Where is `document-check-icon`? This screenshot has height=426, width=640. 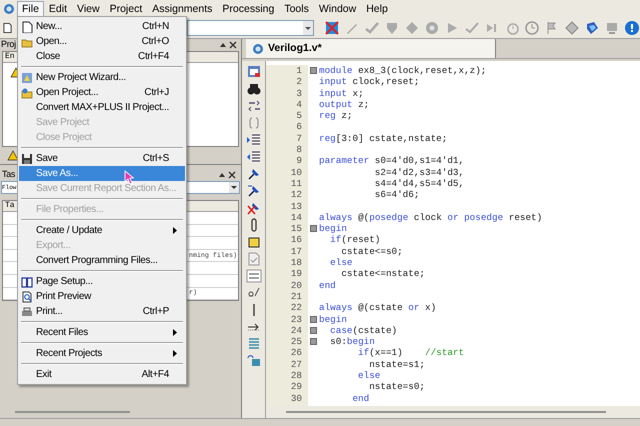 document-check-icon is located at coordinates (254, 259).